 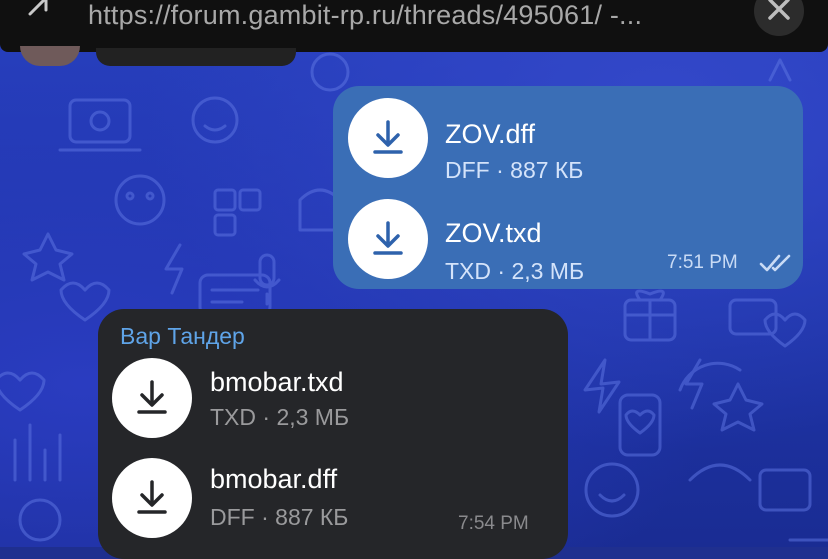 What do you see at coordinates (493, 523) in the screenshot?
I see `message-time: 7:54 PM` at bounding box center [493, 523].